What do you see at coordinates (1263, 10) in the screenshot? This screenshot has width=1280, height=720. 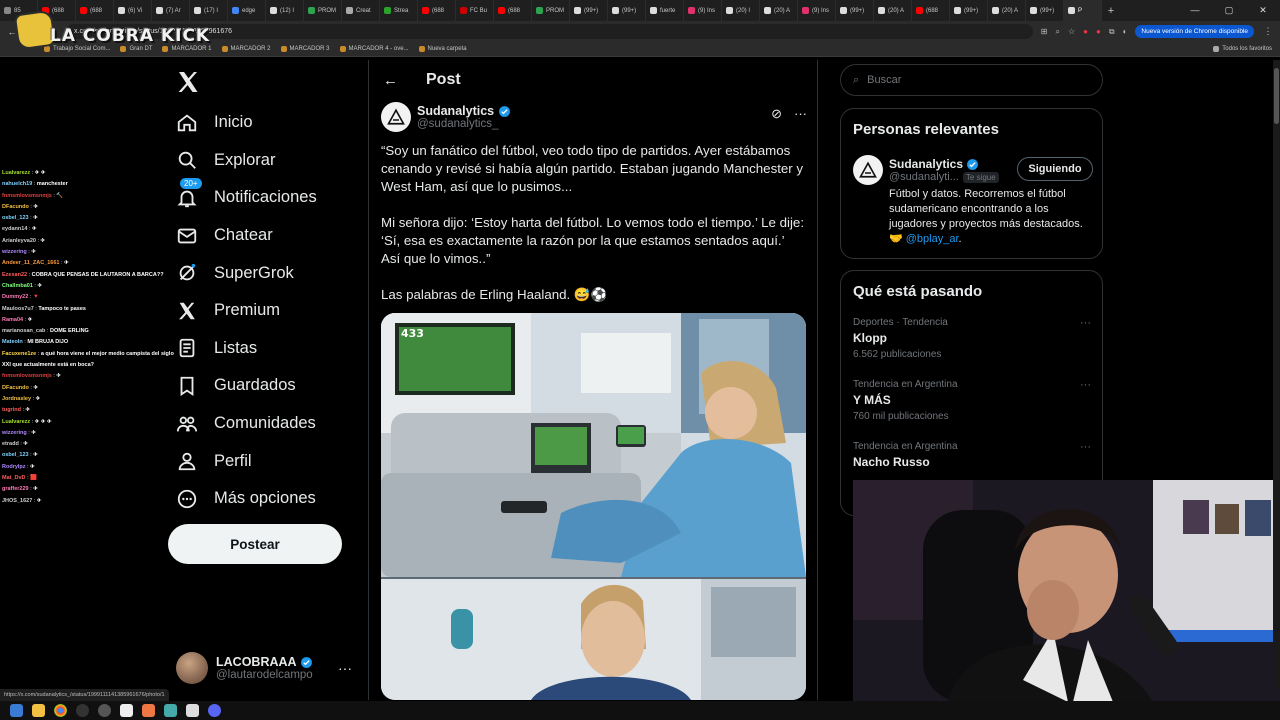 I see `close-window-button: ✕` at bounding box center [1263, 10].